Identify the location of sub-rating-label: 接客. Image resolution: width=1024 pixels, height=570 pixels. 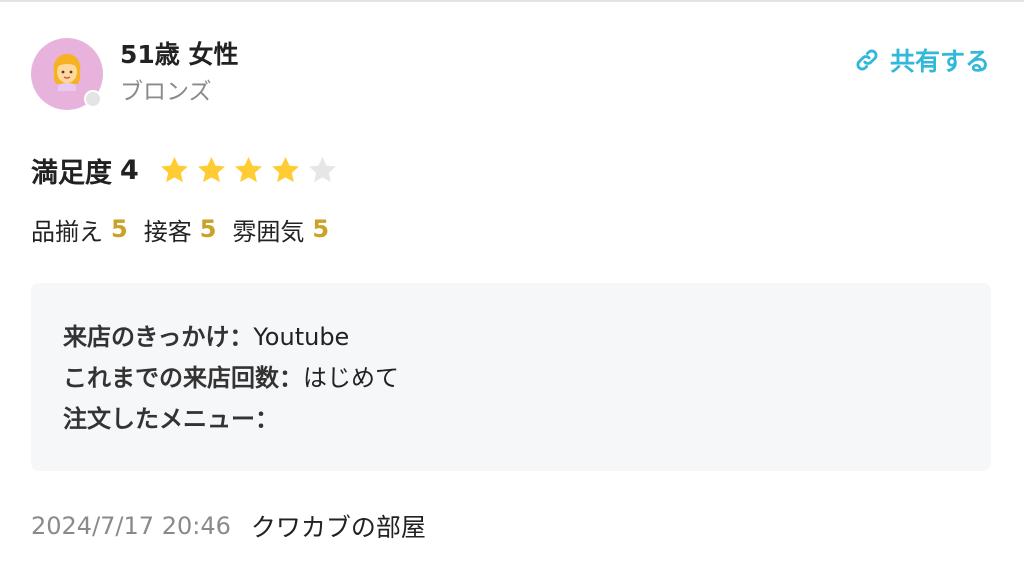
(167, 231).